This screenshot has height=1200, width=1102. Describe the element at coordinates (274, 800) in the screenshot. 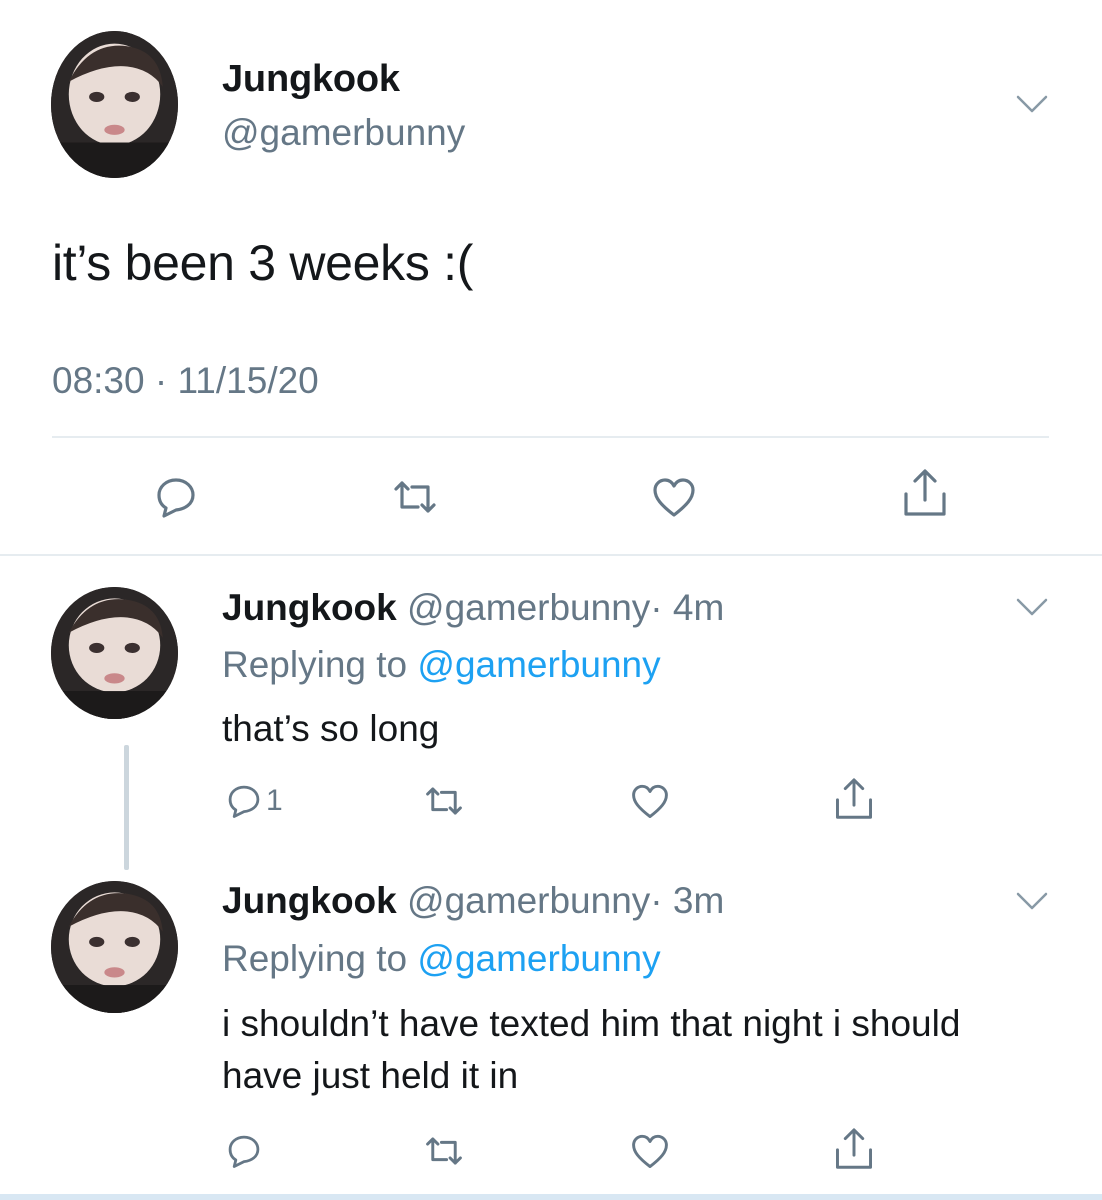

I see `reply-count: 1` at that location.